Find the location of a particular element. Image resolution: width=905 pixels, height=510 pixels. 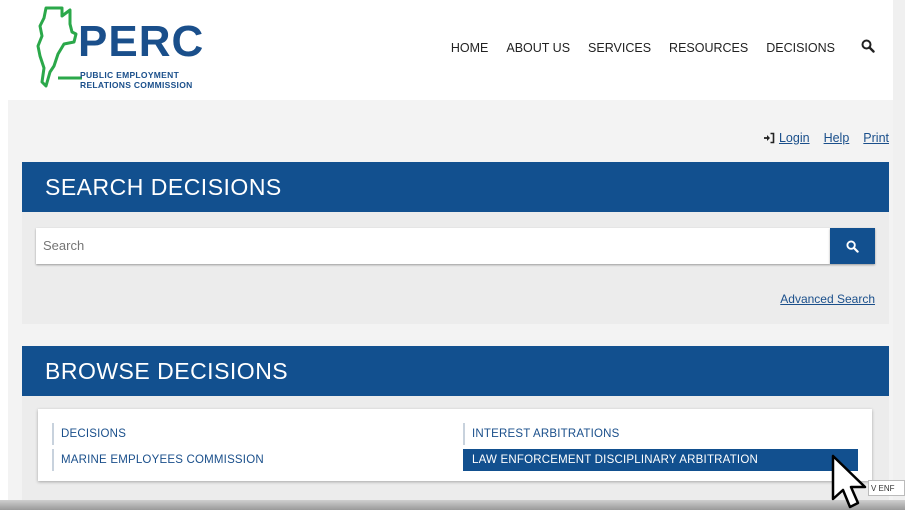

logo-subtitle-line2: RELATIONS COMMISSION is located at coordinates (136, 85).